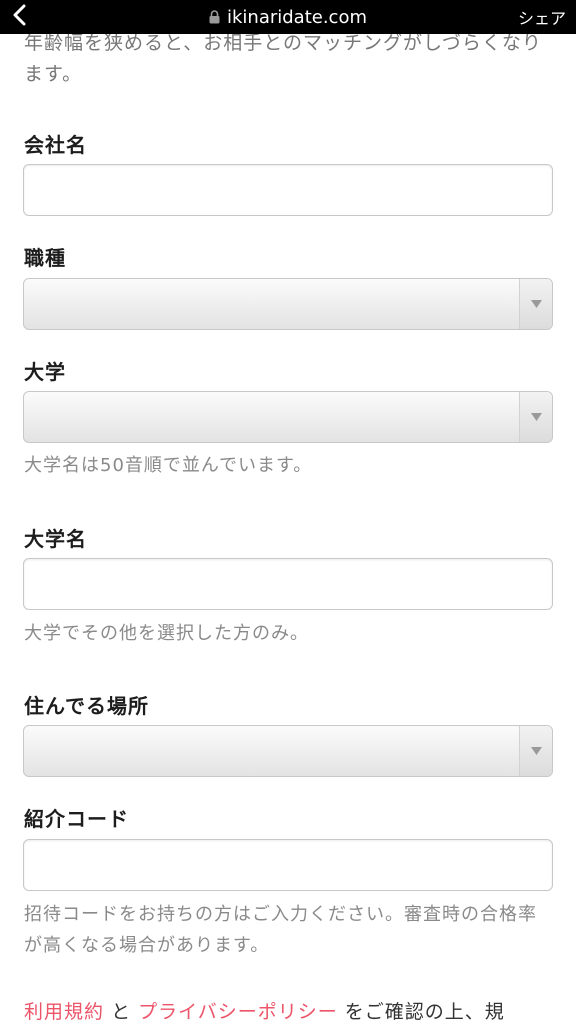 This screenshot has height=1024, width=576. Describe the element at coordinates (288, 190) in the screenshot. I see `company-input` at that location.